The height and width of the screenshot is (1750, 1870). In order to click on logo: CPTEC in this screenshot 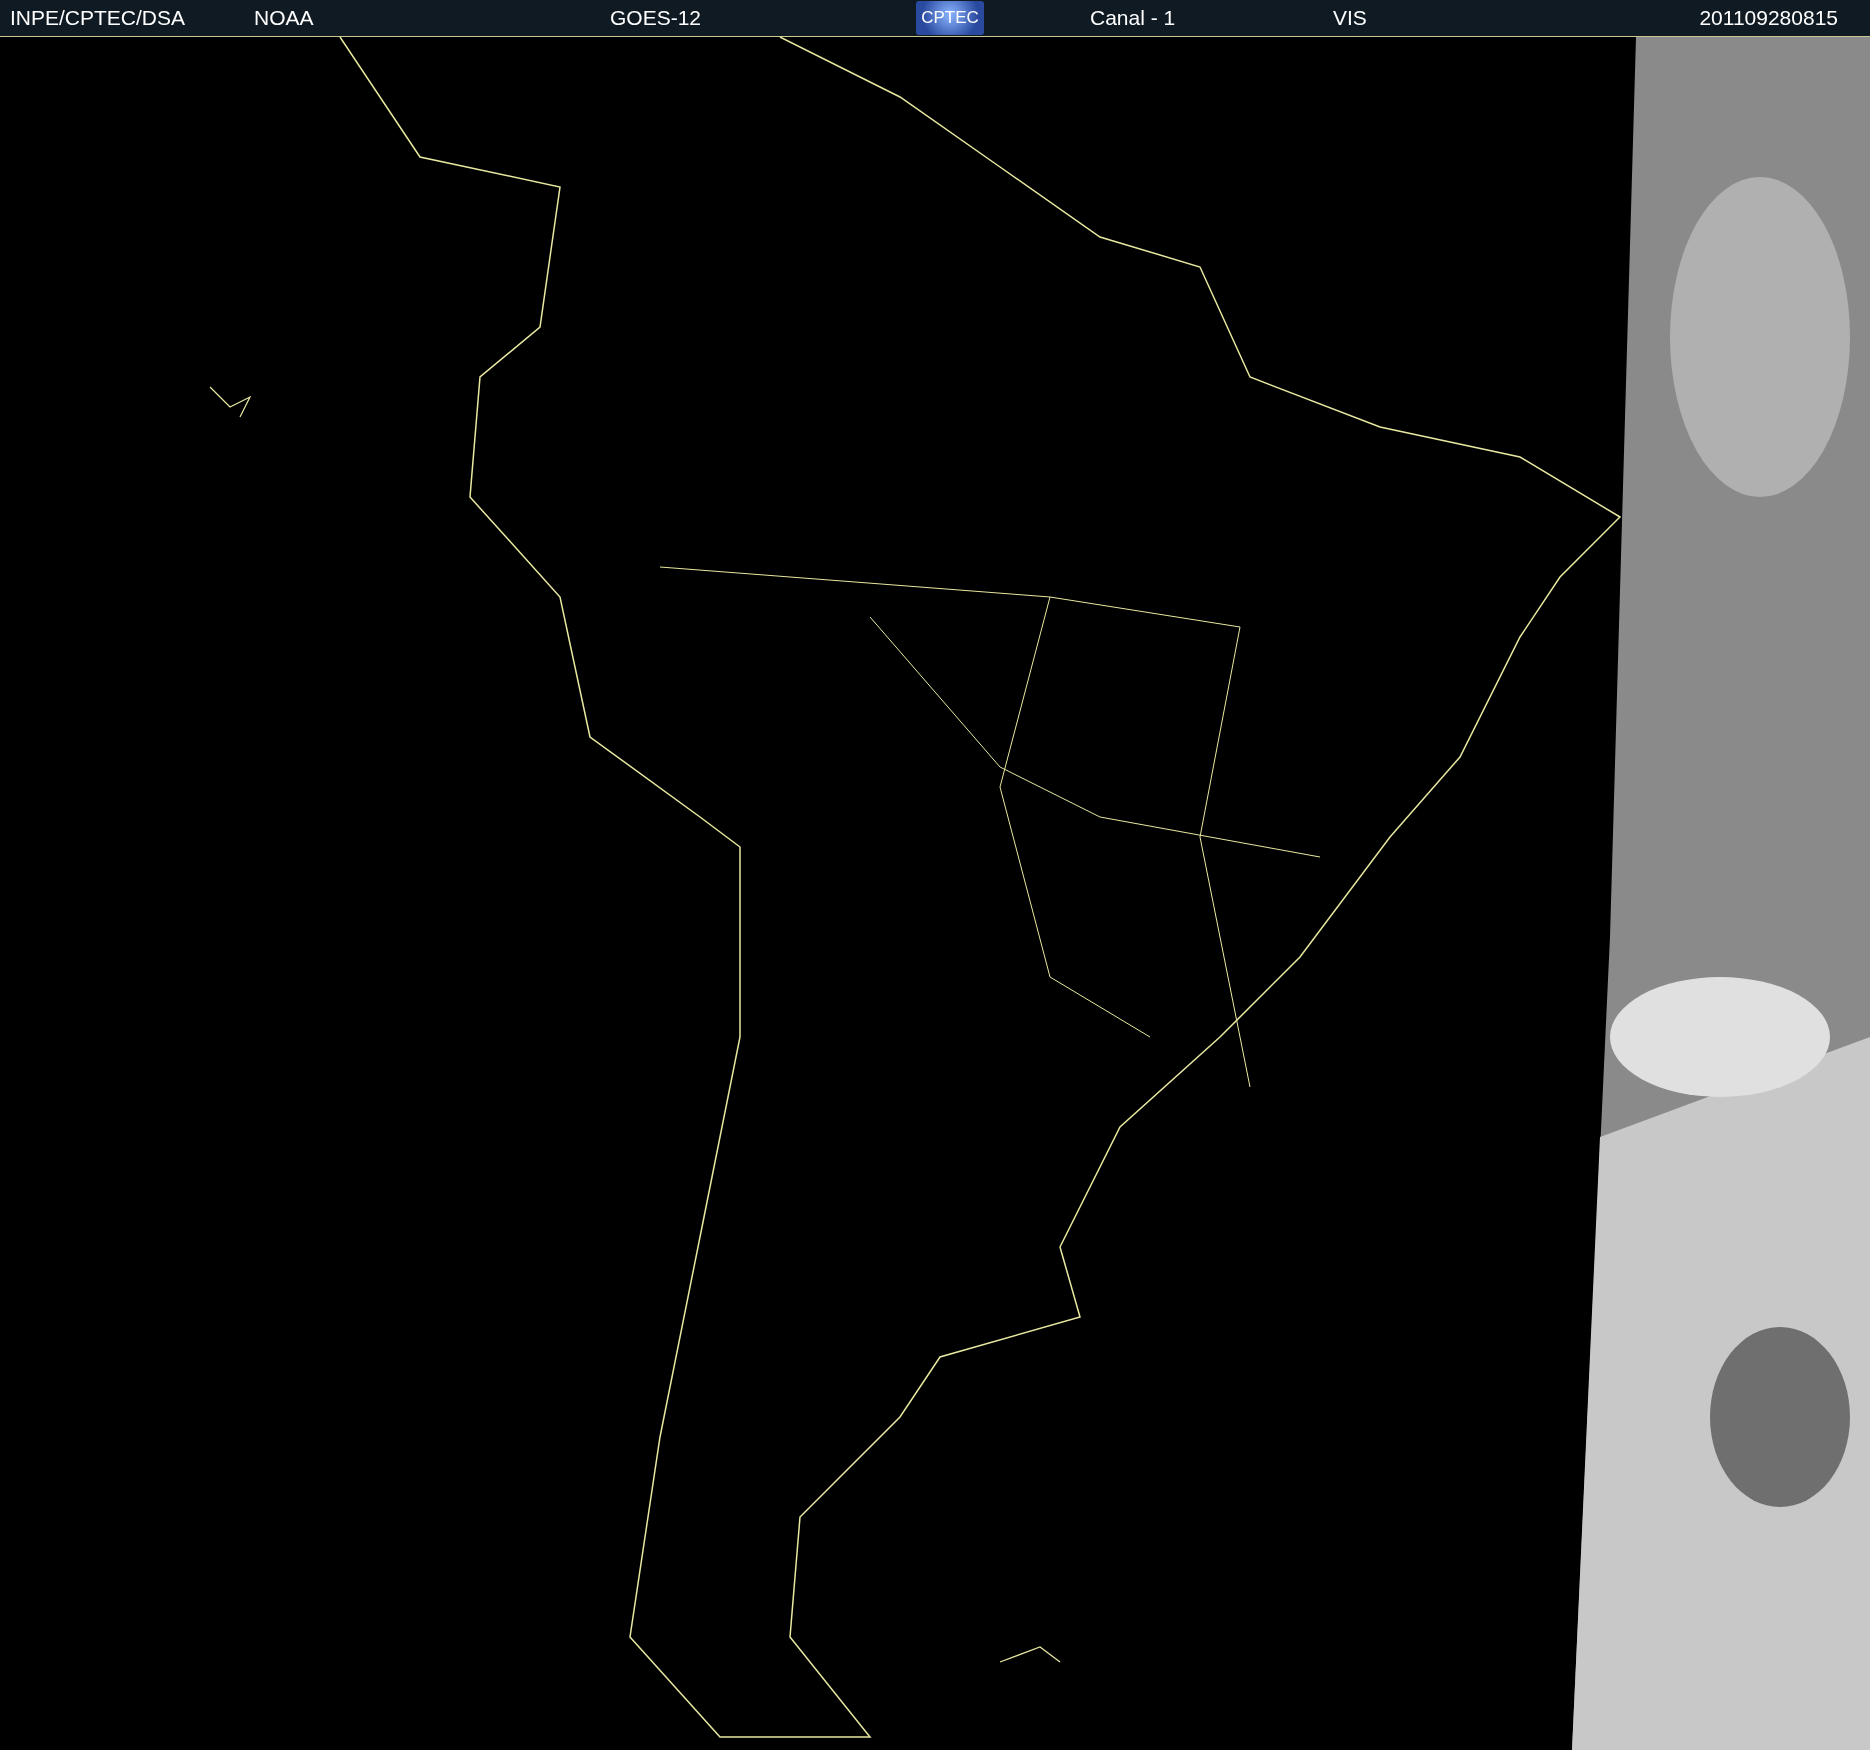, I will do `click(950, 18)`.